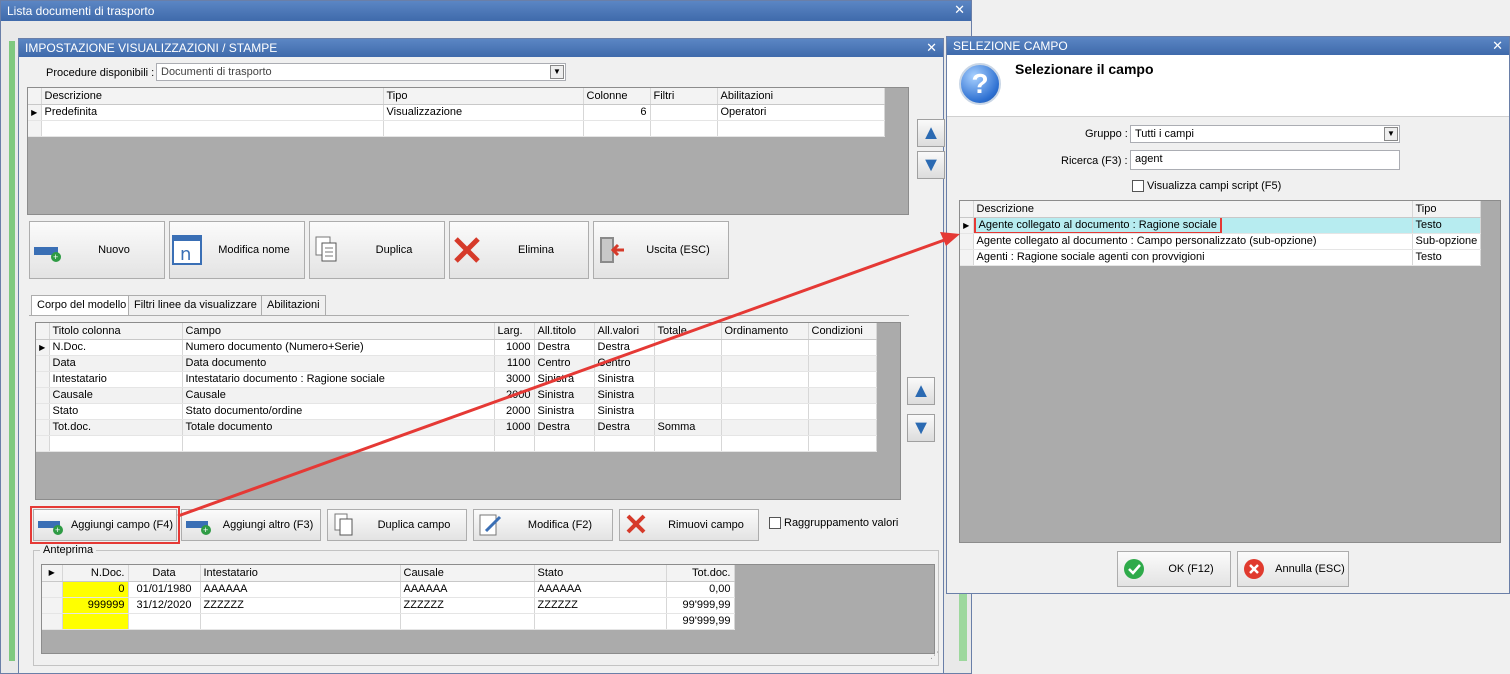 Image resolution: width=1510 pixels, height=674 pixels. I want to click on elimina-button: Elimina, so click(519, 250).